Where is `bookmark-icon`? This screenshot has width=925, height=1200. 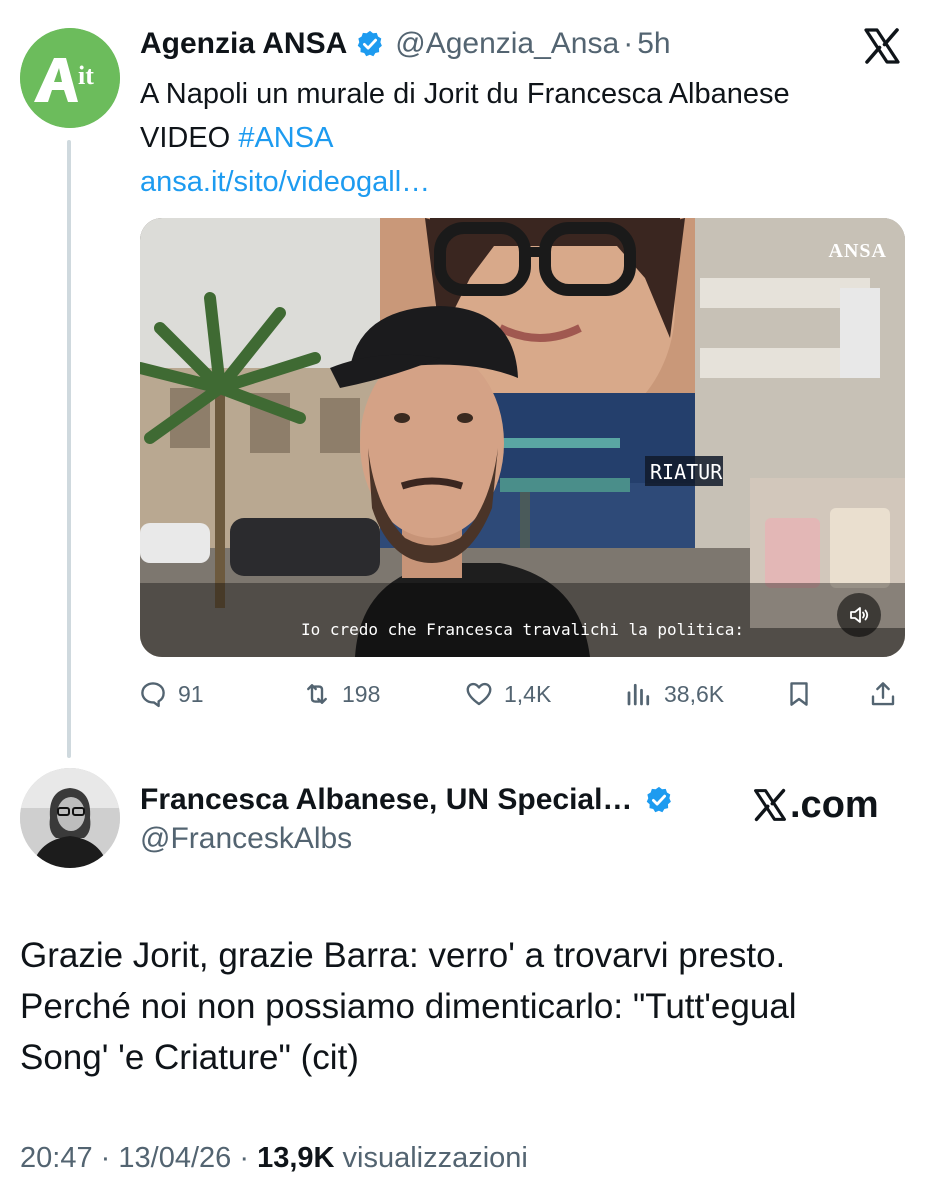 bookmark-icon is located at coordinates (799, 694).